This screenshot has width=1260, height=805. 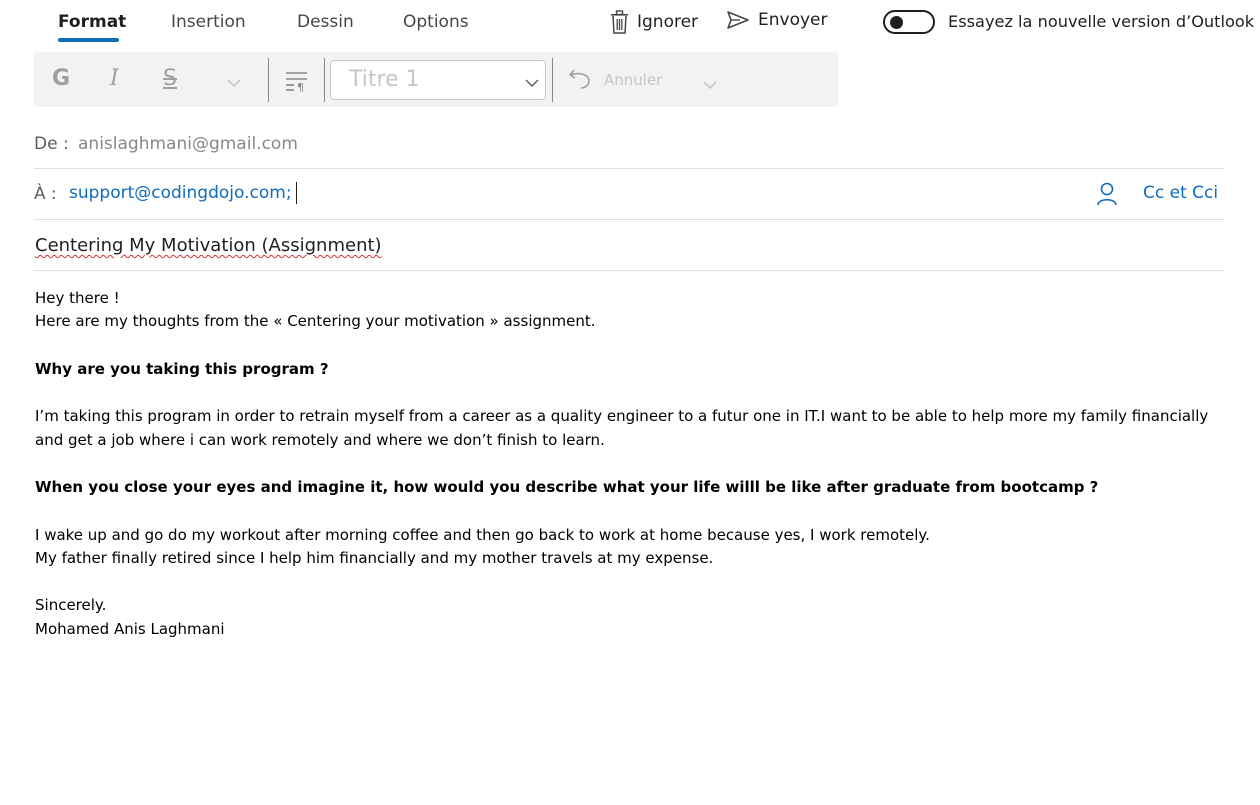 What do you see at coordinates (619, 22) in the screenshot?
I see `trash-icon` at bounding box center [619, 22].